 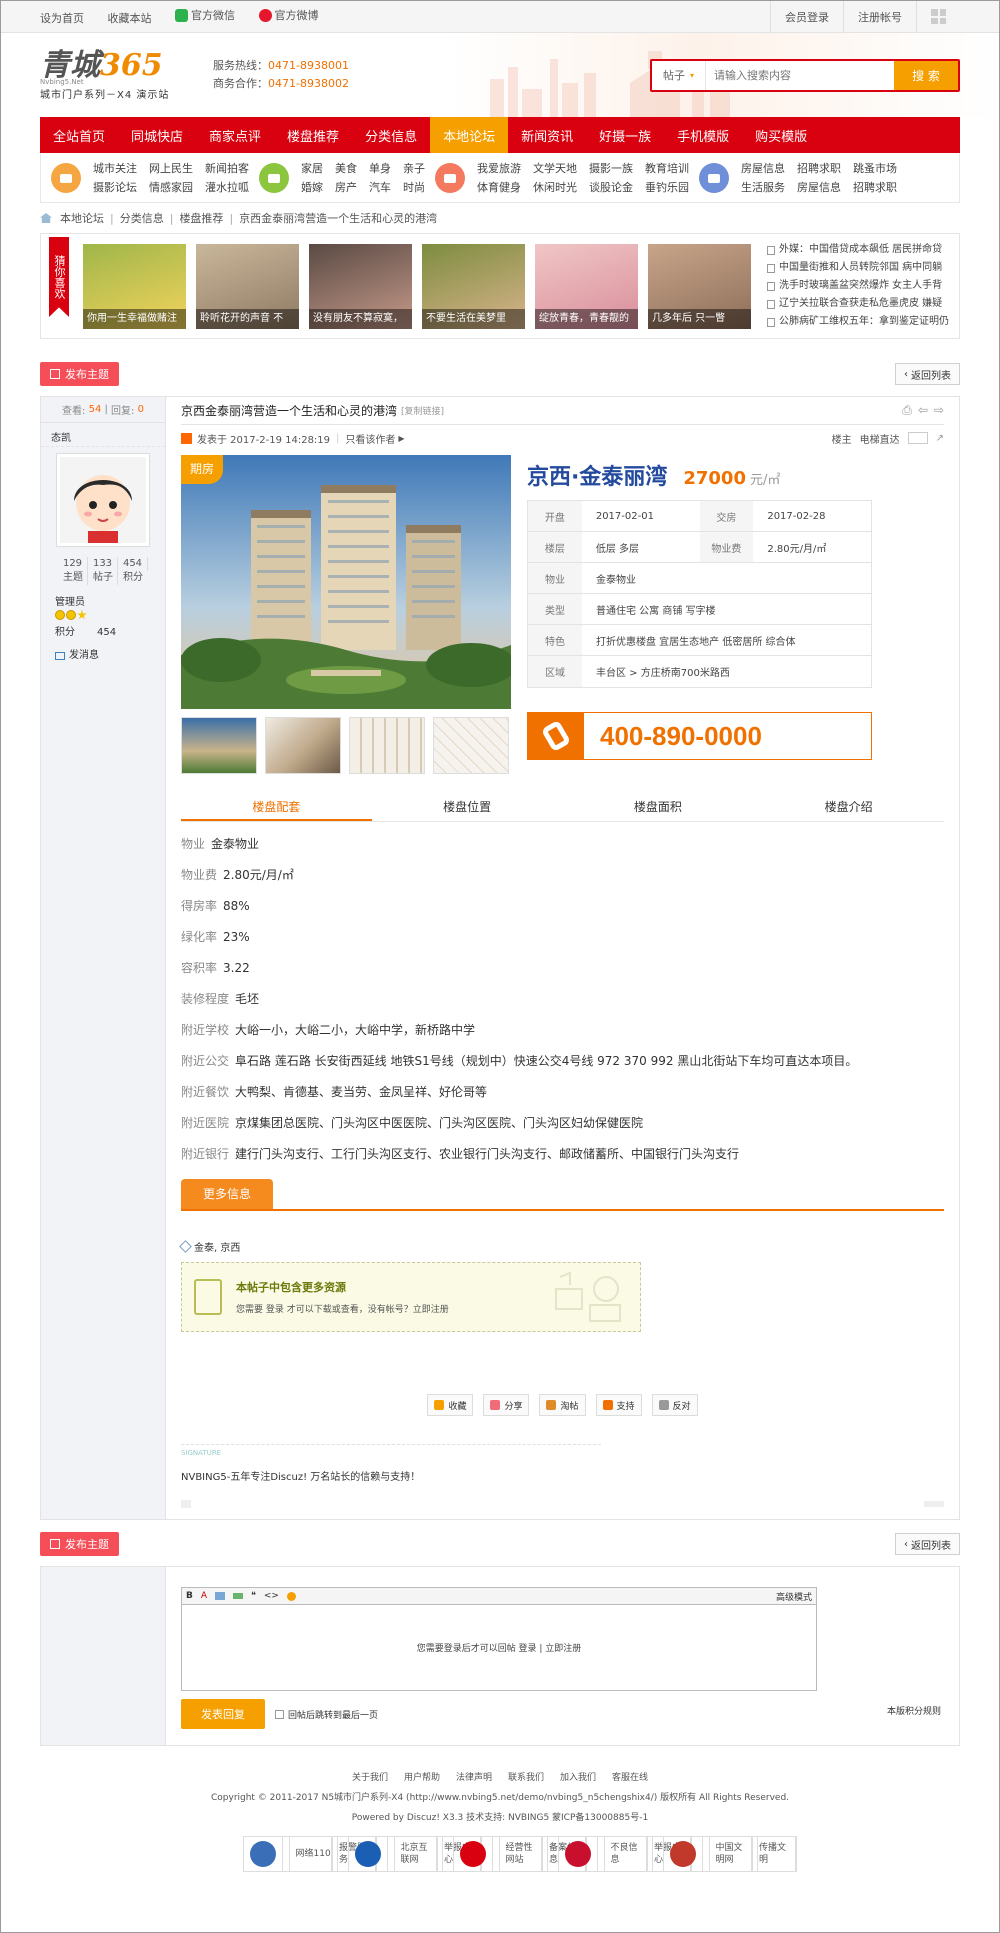 I want to click on subnav-link: 体育健身, so click(x=499, y=187).